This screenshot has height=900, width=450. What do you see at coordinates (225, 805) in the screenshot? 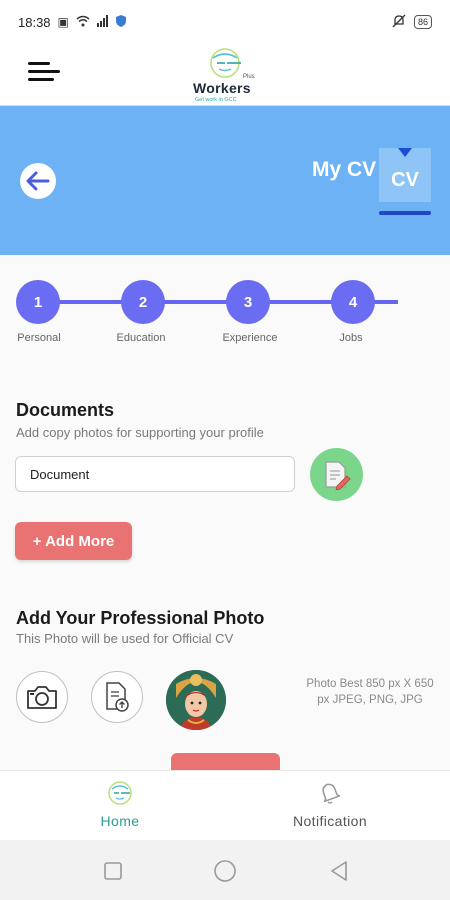
I see `bottom-tab-bar: Home Notification` at bounding box center [225, 805].